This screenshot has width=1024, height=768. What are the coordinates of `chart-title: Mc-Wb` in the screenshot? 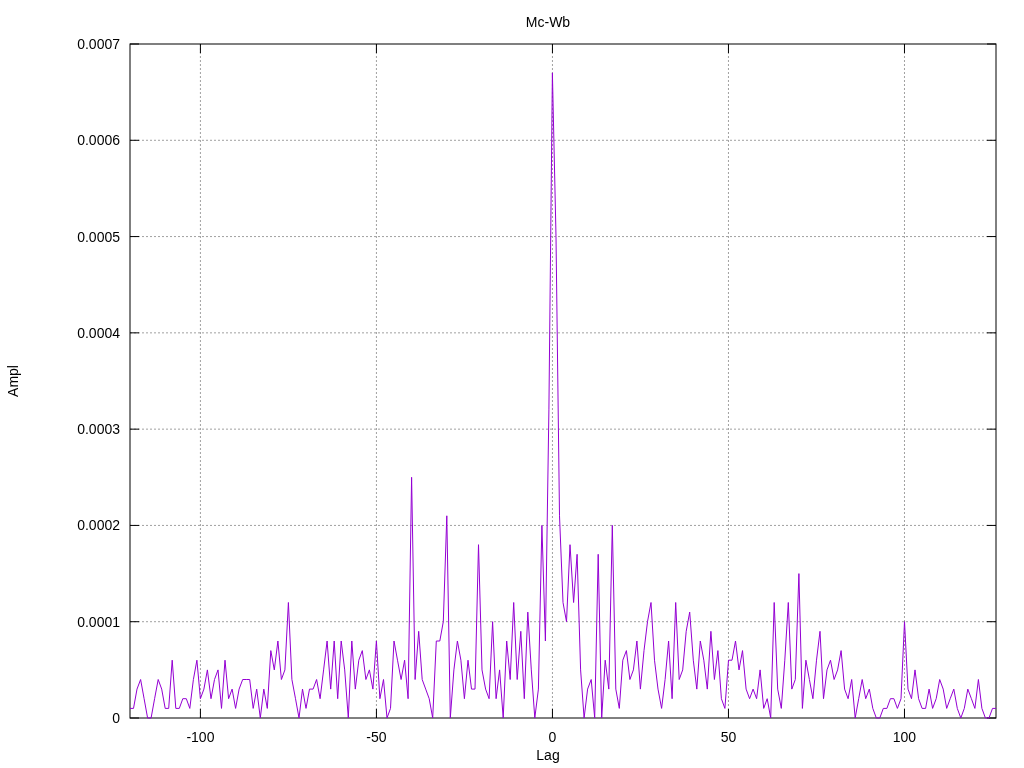 It's located at (548, 22).